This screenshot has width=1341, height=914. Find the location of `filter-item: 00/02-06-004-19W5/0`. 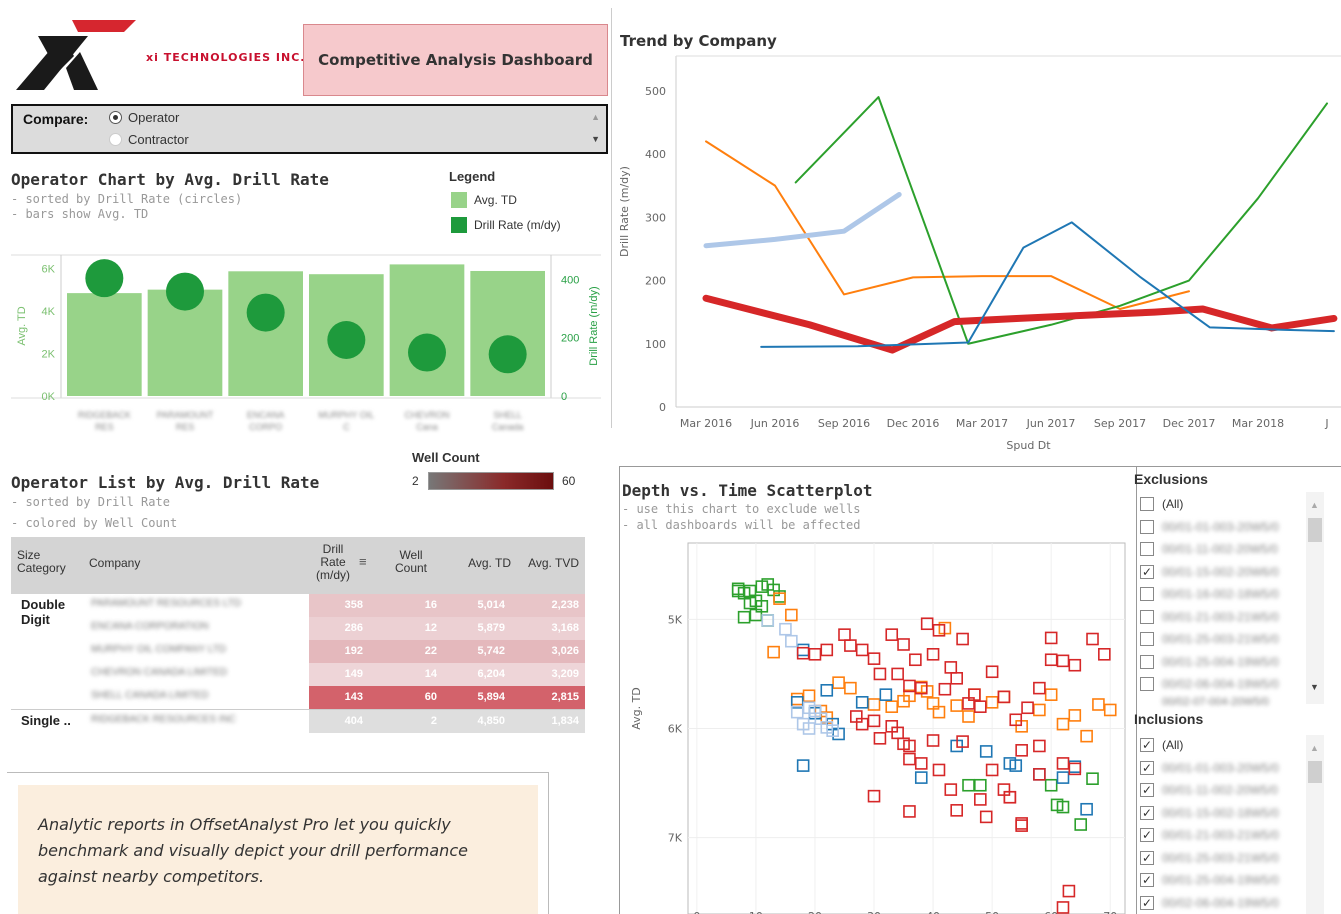

filter-item: 00/02-06-004-19W5/0 is located at coordinates (1220, 684).